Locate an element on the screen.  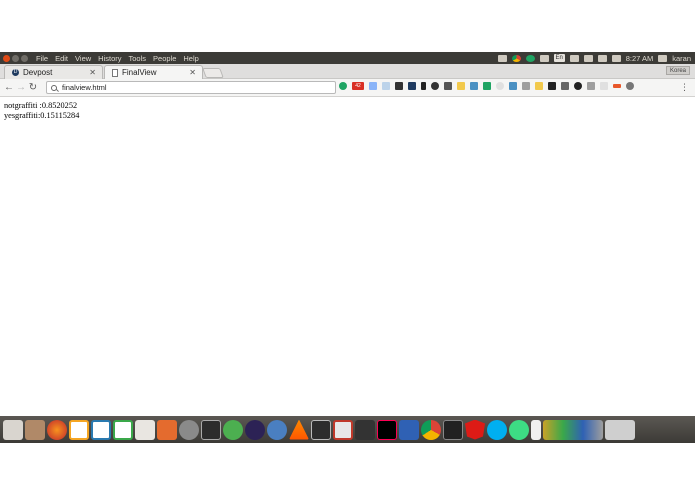
menu-bar: File Edit View History Tools People Help is located at coordinates (117, 58).